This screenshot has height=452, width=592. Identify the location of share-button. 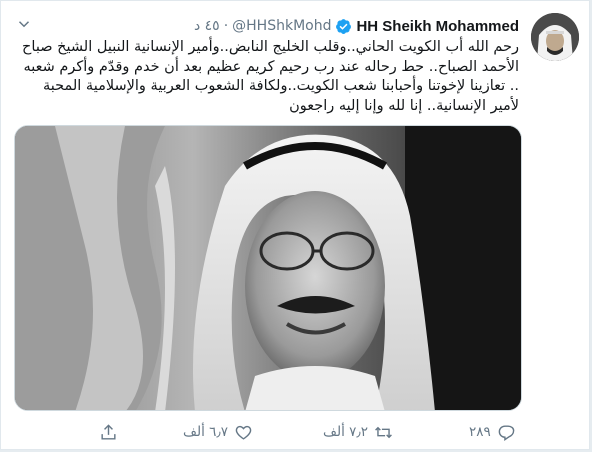
(108, 432).